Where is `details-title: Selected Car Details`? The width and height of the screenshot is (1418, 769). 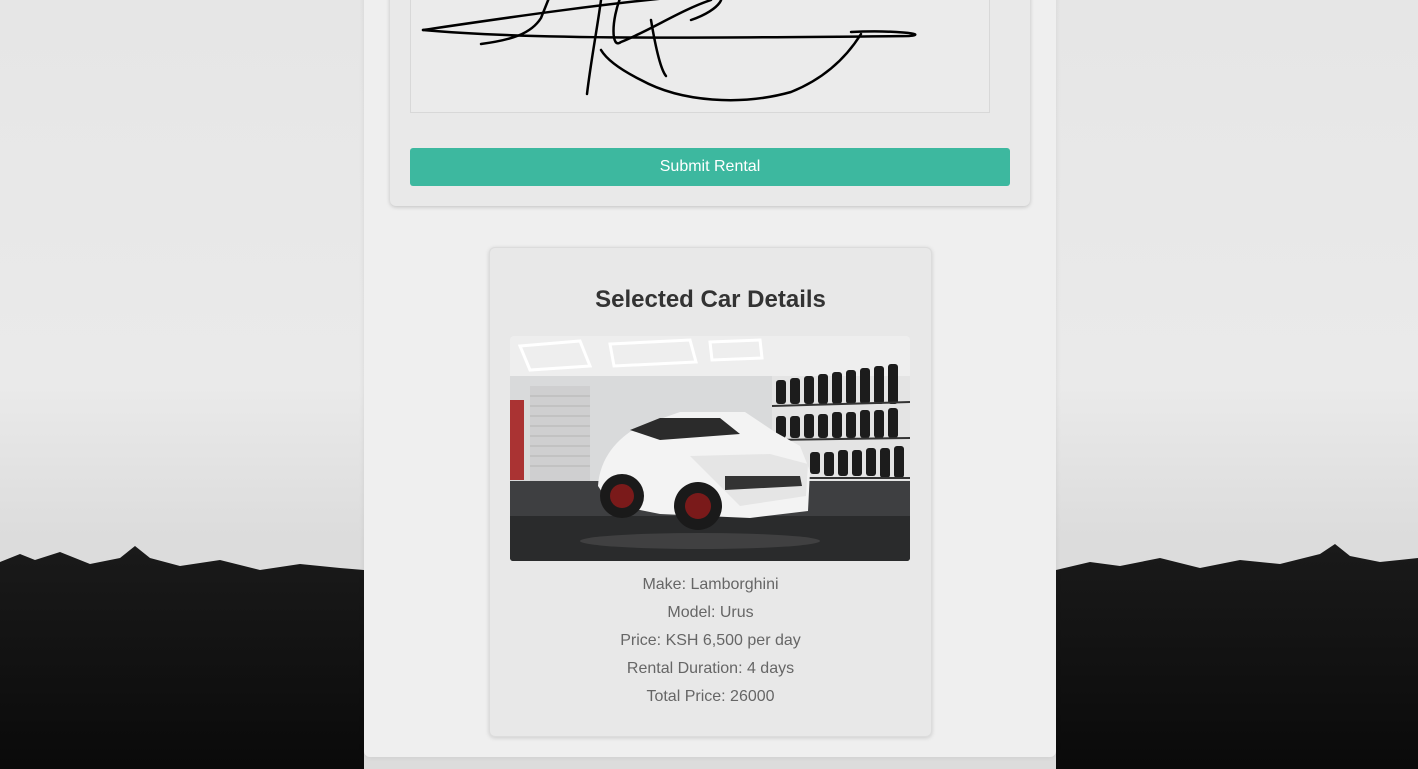
details-title: Selected Car Details is located at coordinates (710, 299).